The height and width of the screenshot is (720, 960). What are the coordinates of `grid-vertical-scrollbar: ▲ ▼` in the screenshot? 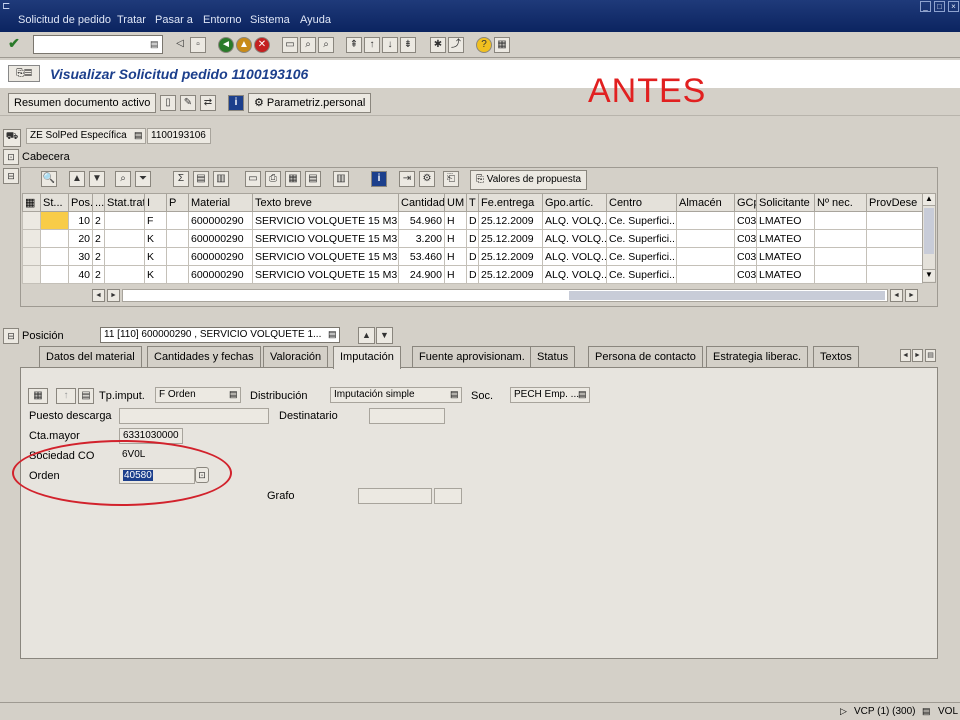 It's located at (929, 238).